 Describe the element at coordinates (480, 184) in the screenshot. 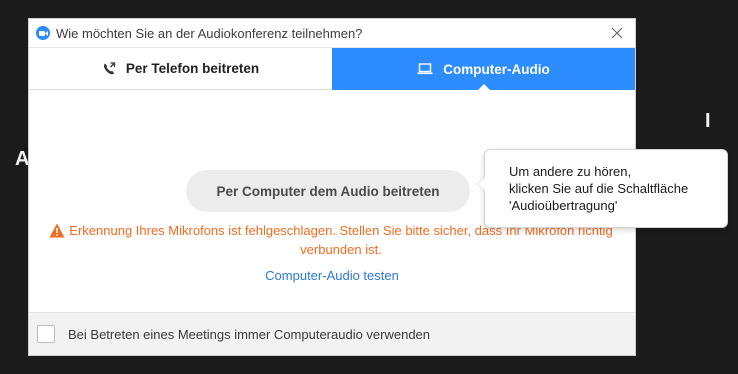

I see `tooltip-arrow` at that location.